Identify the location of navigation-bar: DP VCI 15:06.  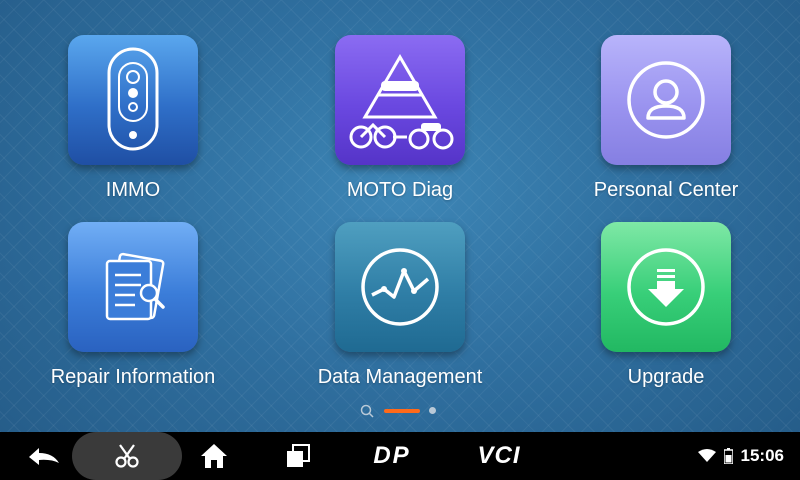
(400, 456).